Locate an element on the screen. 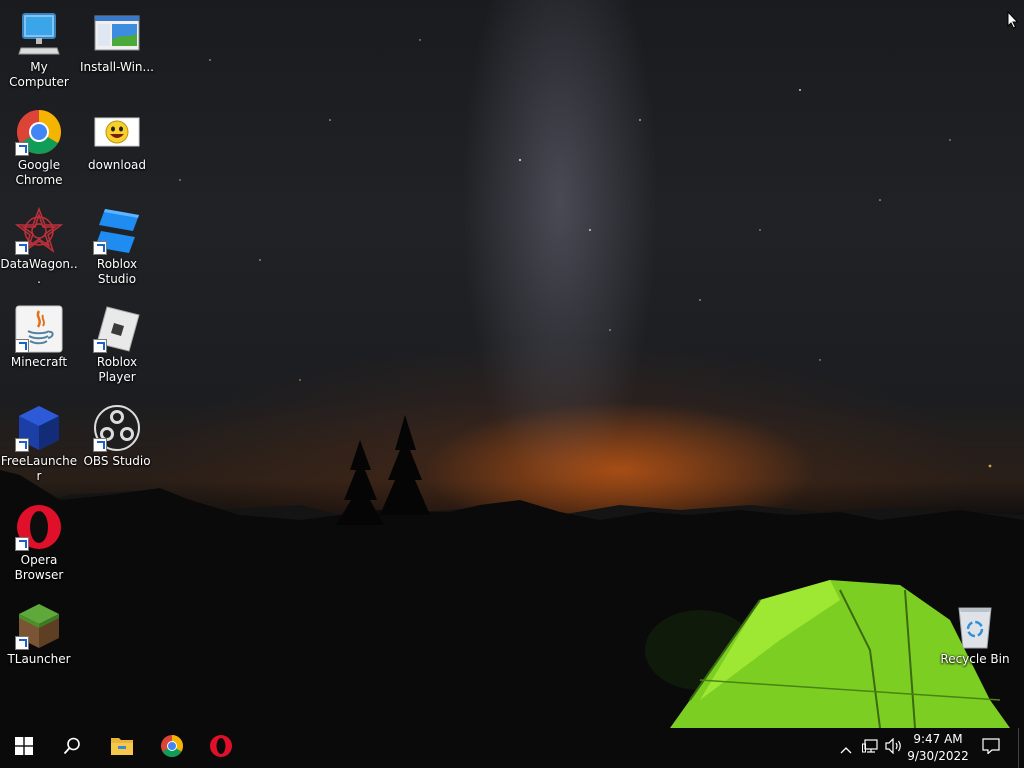  show-desktop-button is located at coordinates (1021, 748).